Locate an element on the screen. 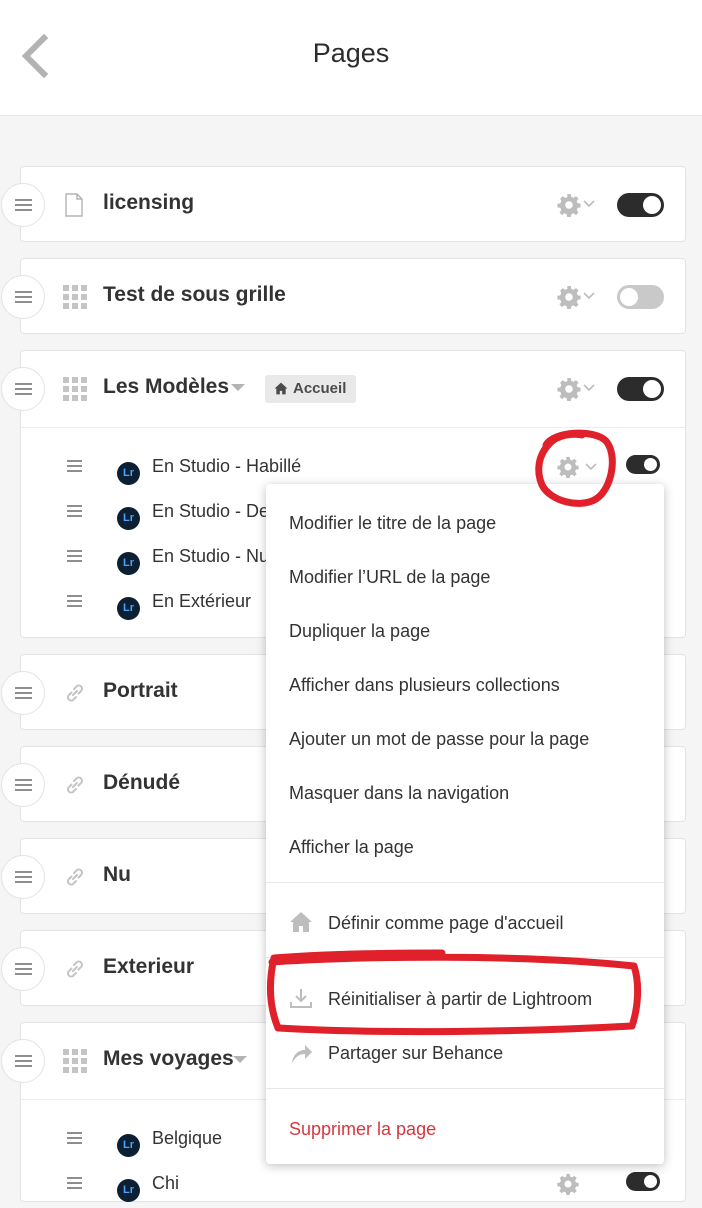 This screenshot has height=1208, width=702. menu-item-set-home: Définir comme page d'accueil is located at coordinates (446, 923).